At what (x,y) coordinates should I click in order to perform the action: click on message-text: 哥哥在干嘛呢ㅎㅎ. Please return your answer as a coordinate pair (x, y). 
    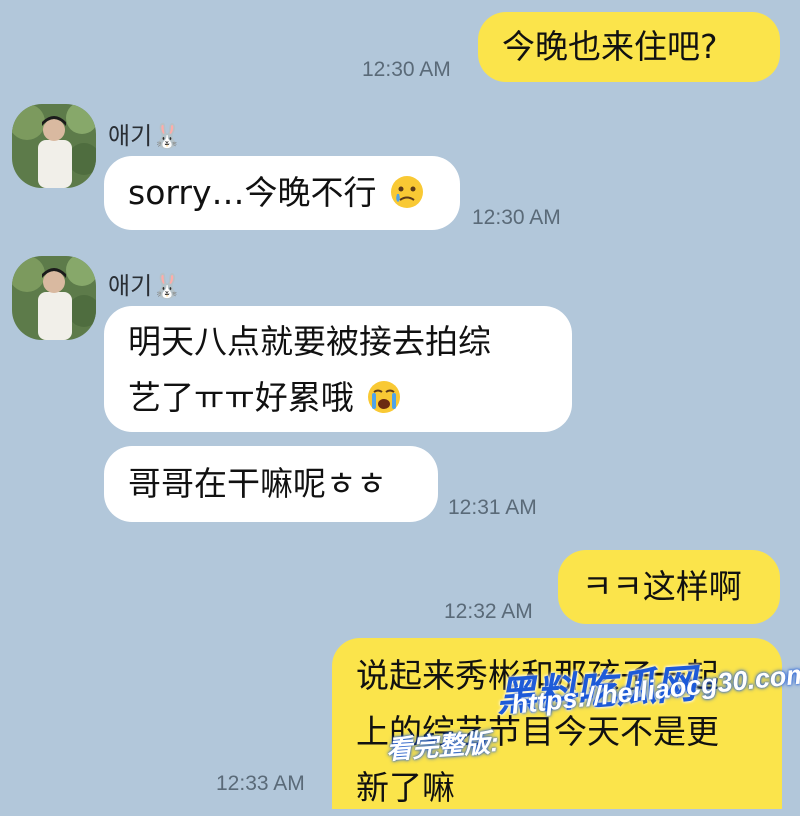
    Looking at the image, I should click on (257, 483).